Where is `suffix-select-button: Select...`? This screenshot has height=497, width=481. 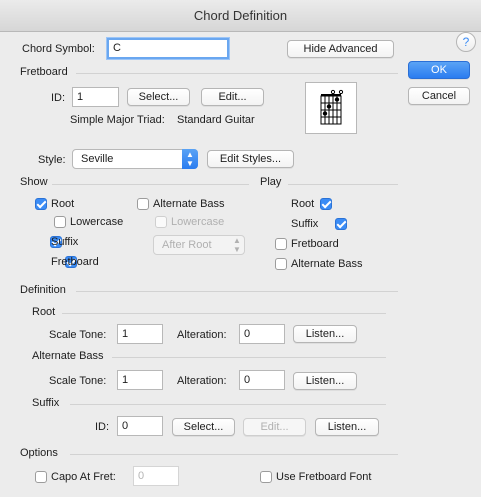
suffix-select-button: Select... is located at coordinates (203, 427).